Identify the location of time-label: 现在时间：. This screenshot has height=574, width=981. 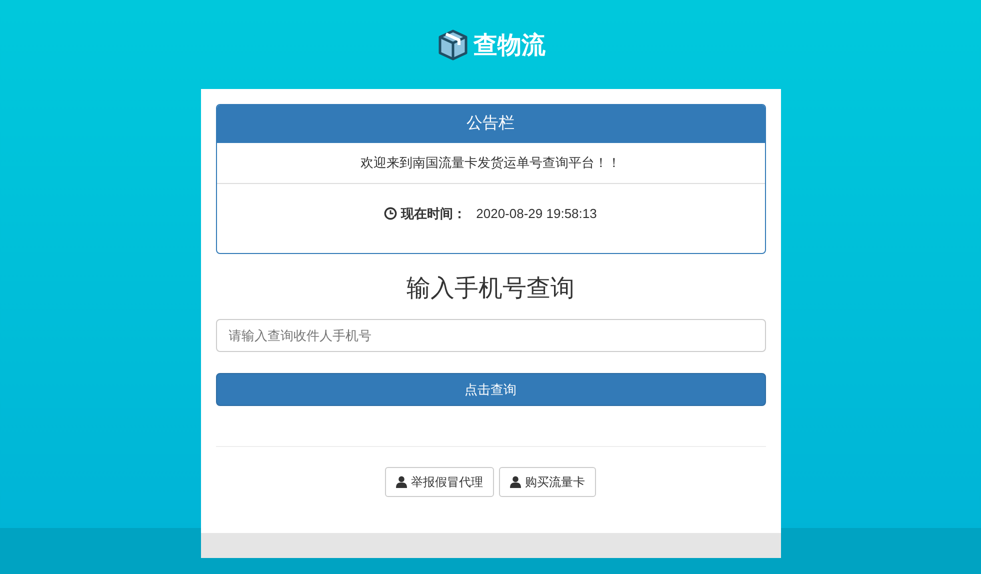
(433, 213).